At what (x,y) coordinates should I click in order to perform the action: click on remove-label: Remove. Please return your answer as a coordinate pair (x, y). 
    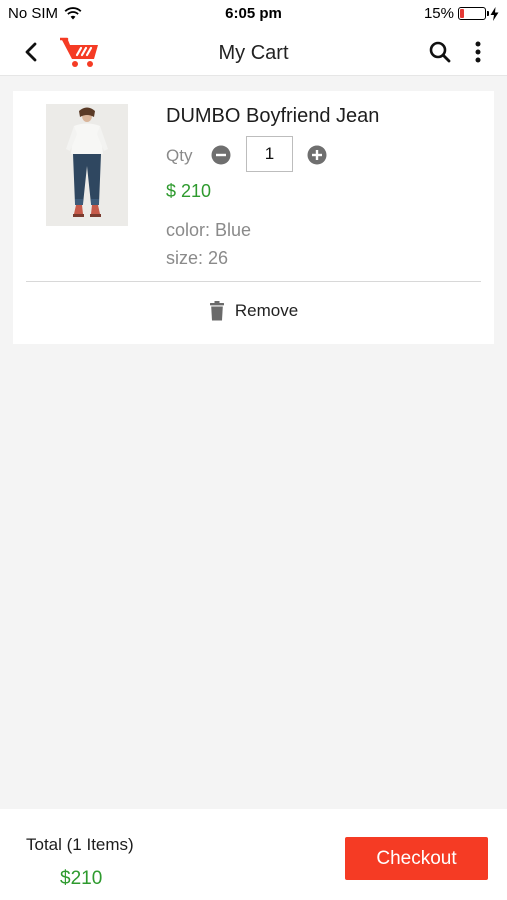
    Looking at the image, I should click on (266, 310).